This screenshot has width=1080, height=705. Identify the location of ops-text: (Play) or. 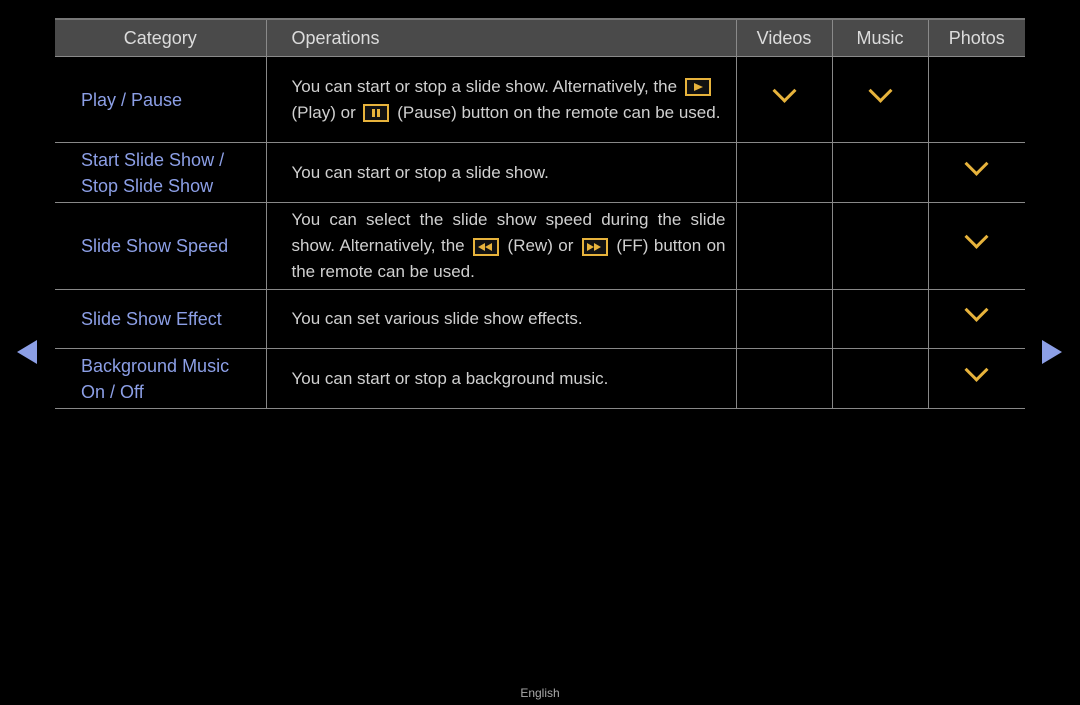
(323, 112).